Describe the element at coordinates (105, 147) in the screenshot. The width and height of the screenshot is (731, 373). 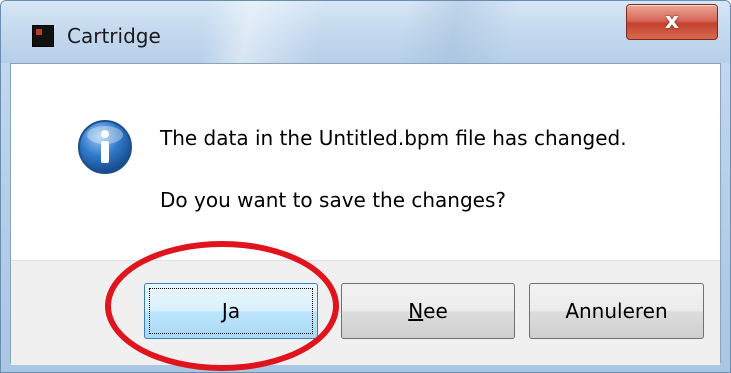
I see `info-icon` at that location.